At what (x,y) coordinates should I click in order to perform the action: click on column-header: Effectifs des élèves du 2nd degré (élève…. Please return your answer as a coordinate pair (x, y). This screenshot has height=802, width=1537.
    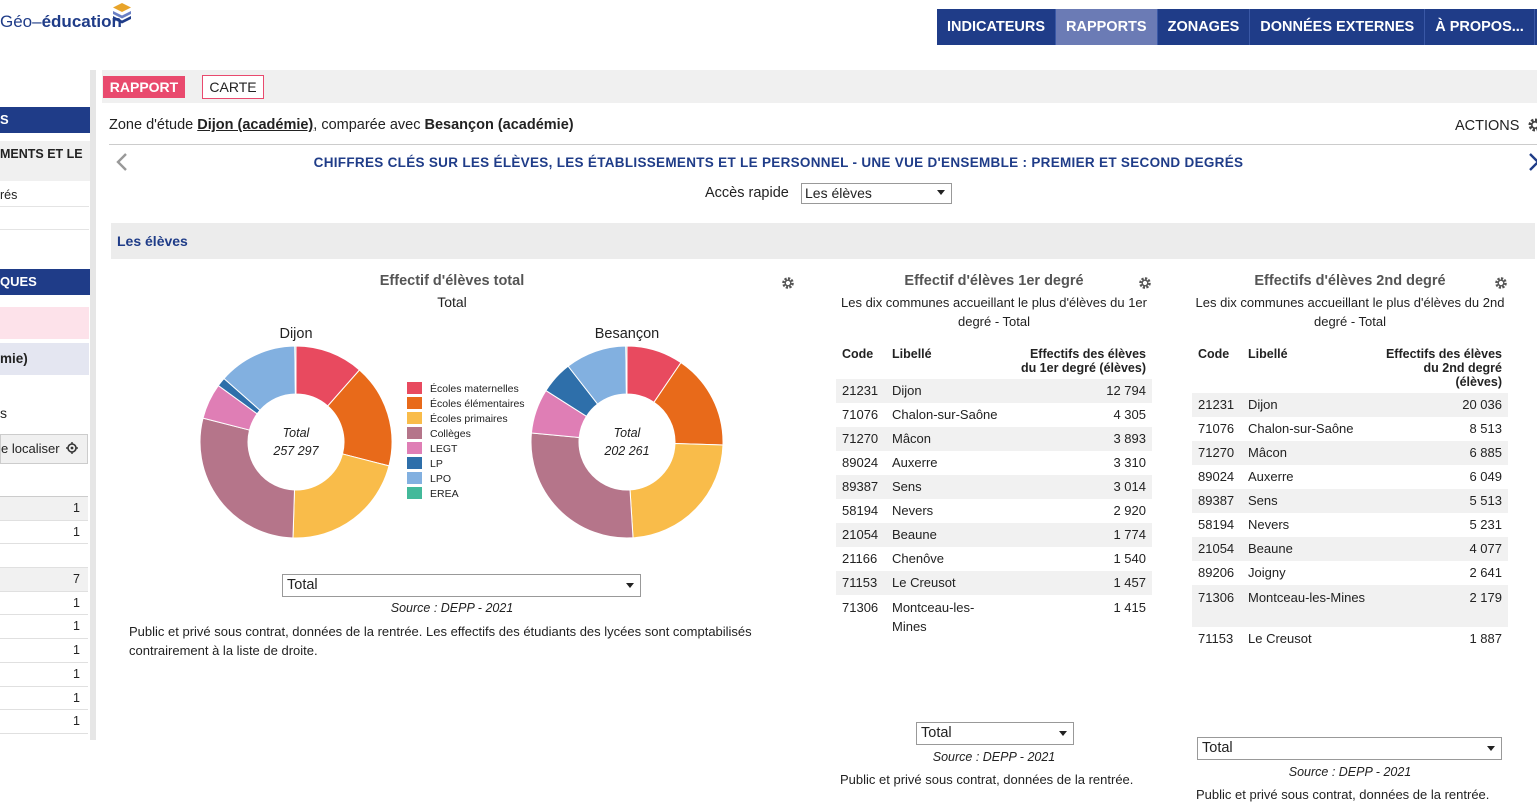
    Looking at the image, I should click on (1443, 370).